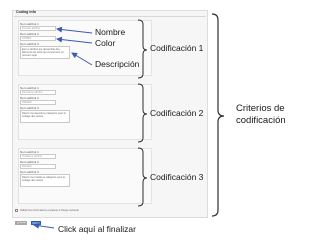 The width and height of the screenshot is (320, 240). What do you see at coordinates (105, 43) in the screenshot?
I see `annotation-color: Color` at bounding box center [105, 43].